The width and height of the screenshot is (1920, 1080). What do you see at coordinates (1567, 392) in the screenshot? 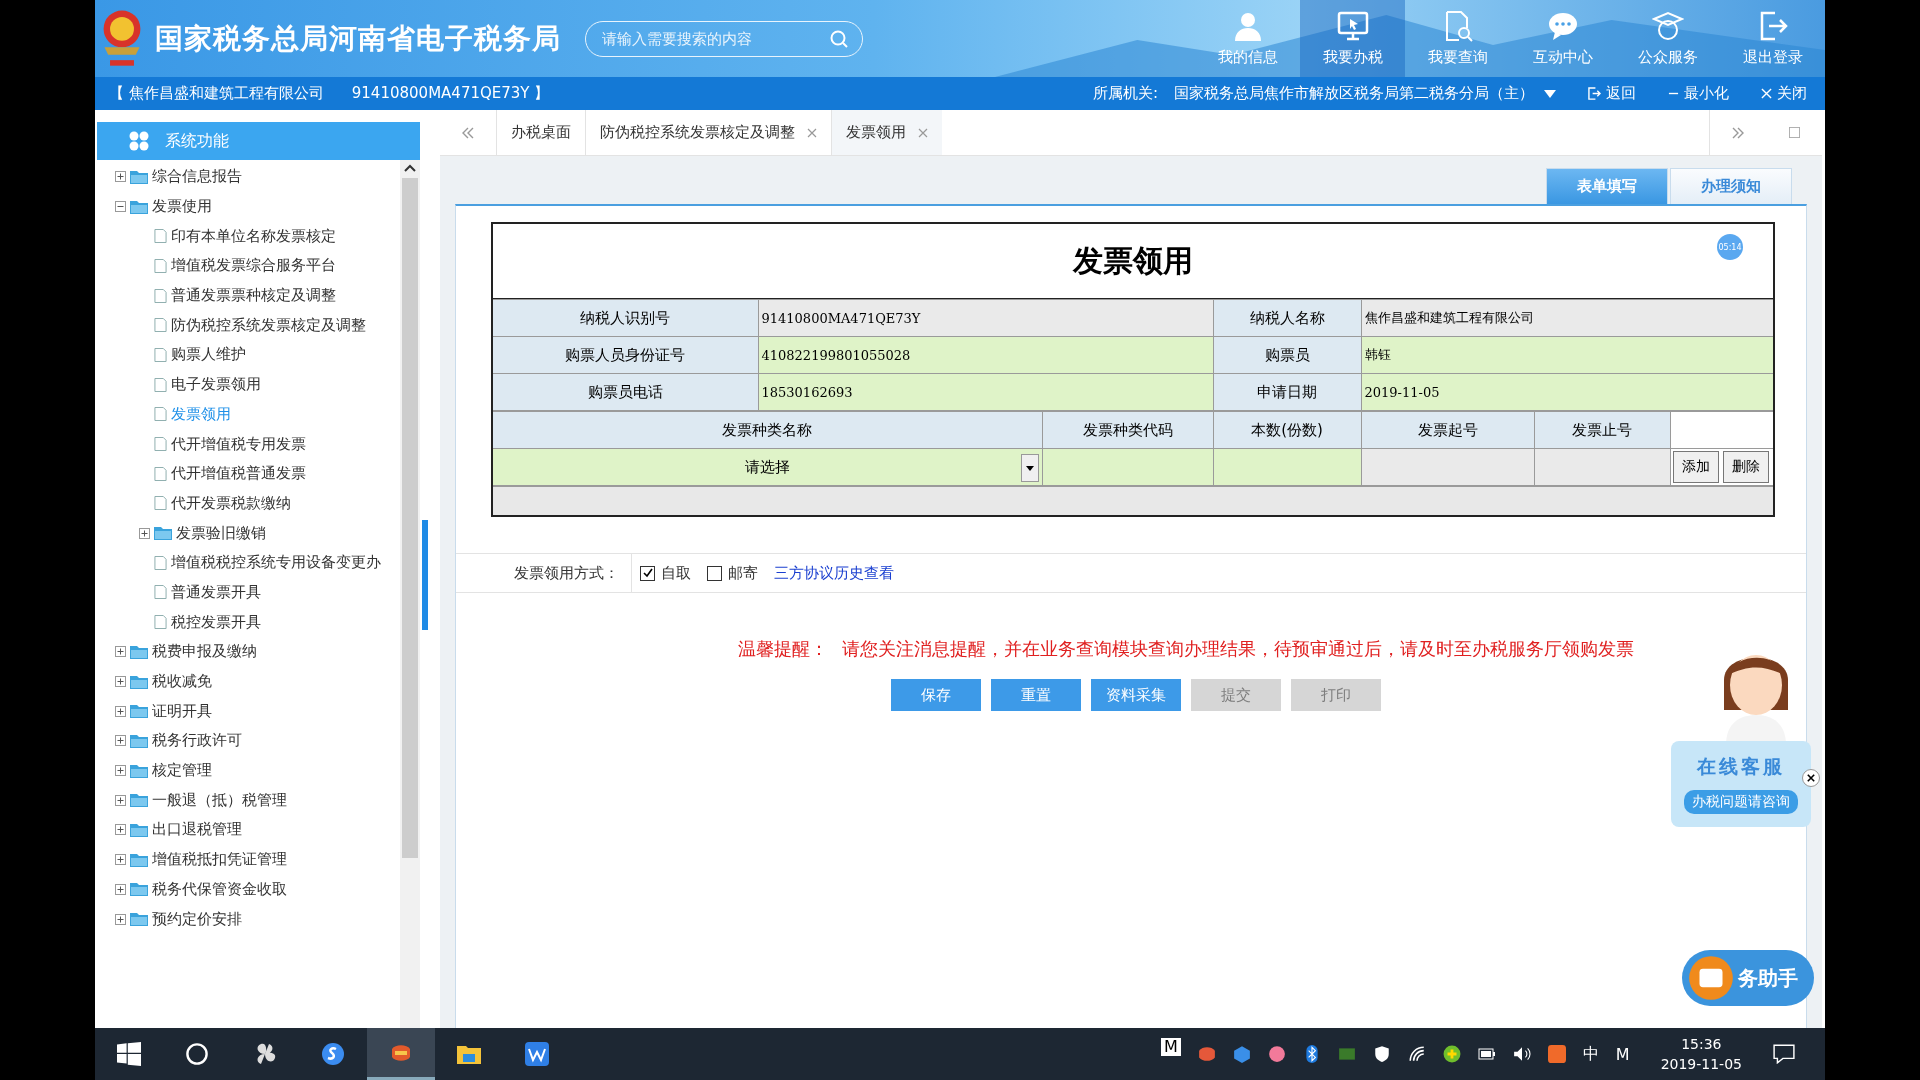
I see `input-field: 2019-11-05` at bounding box center [1567, 392].